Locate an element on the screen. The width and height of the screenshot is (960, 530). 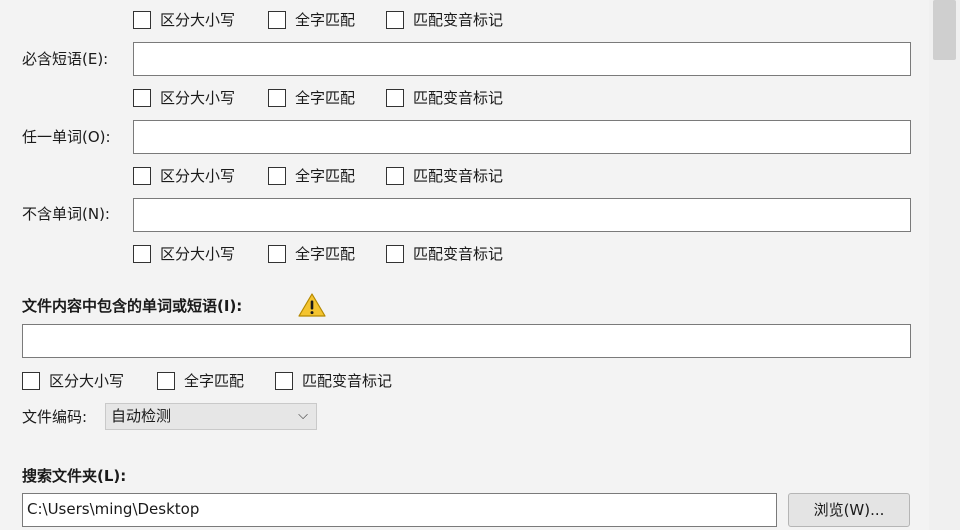
exact-phrase-input is located at coordinates (522, 59).